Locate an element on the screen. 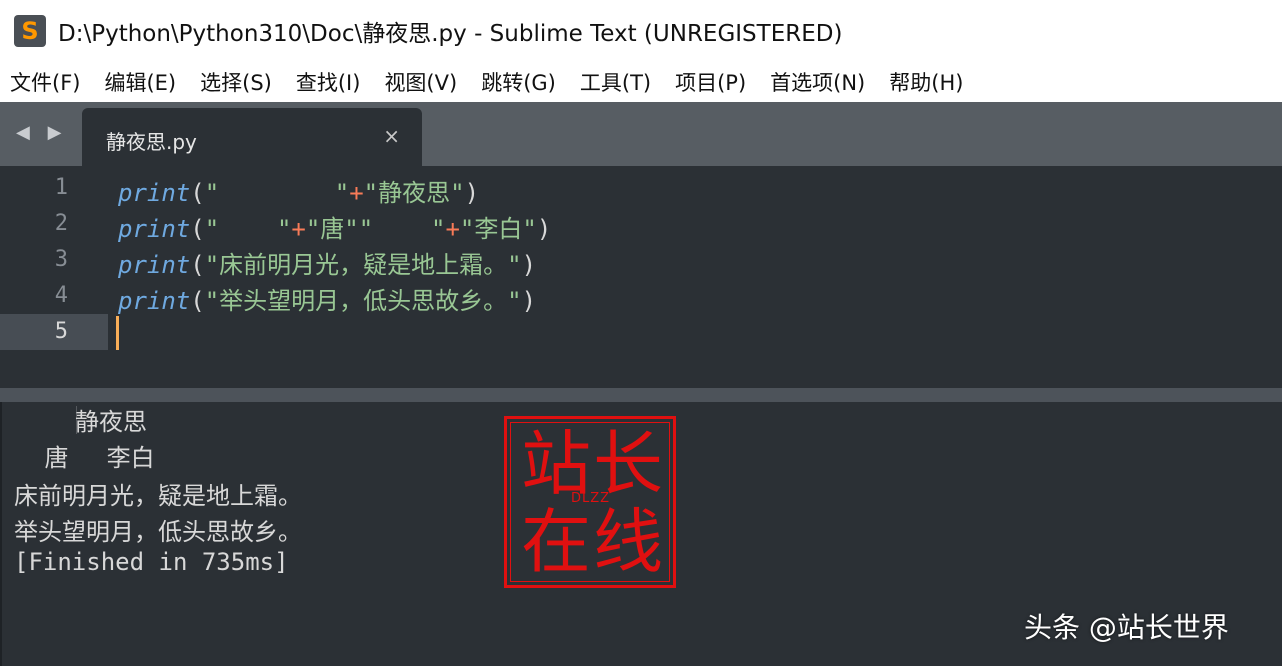 This screenshot has width=1282, height=666. code-text: print("床前明月光，疑是地上霜。") is located at coordinates (327, 262).